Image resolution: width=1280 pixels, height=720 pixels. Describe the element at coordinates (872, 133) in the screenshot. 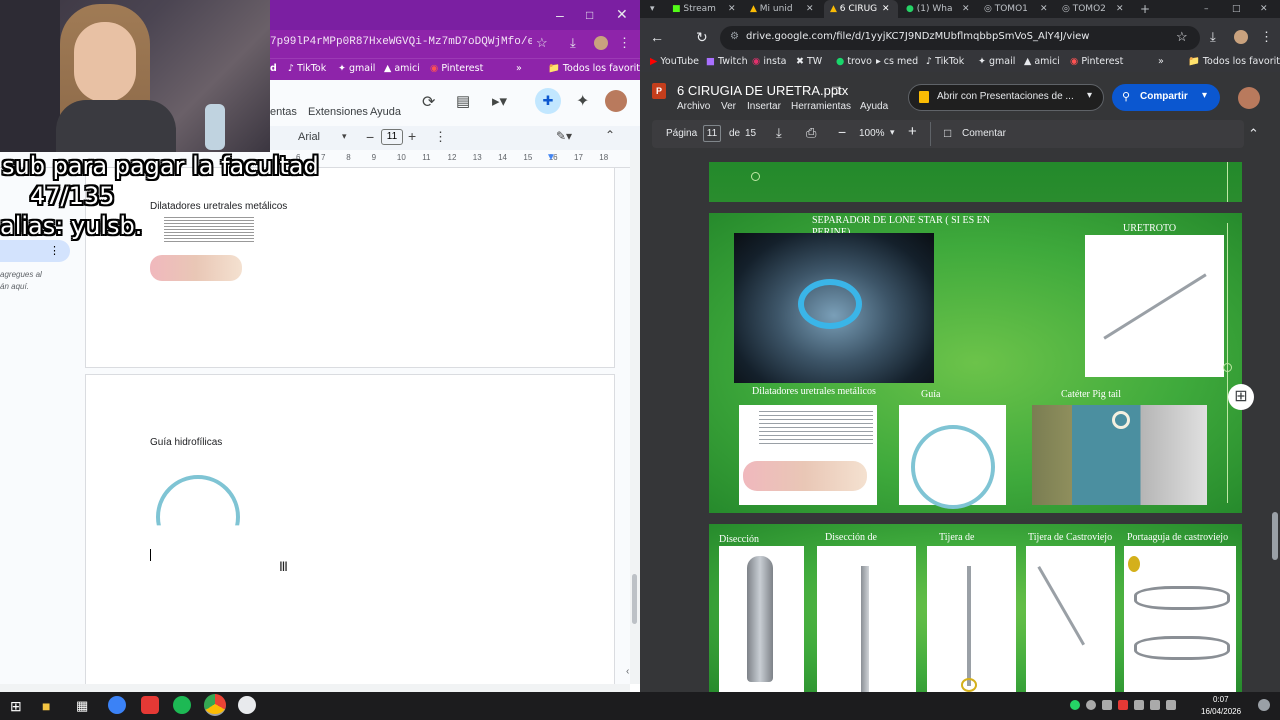

I see `zoom-level: 100%` at that location.